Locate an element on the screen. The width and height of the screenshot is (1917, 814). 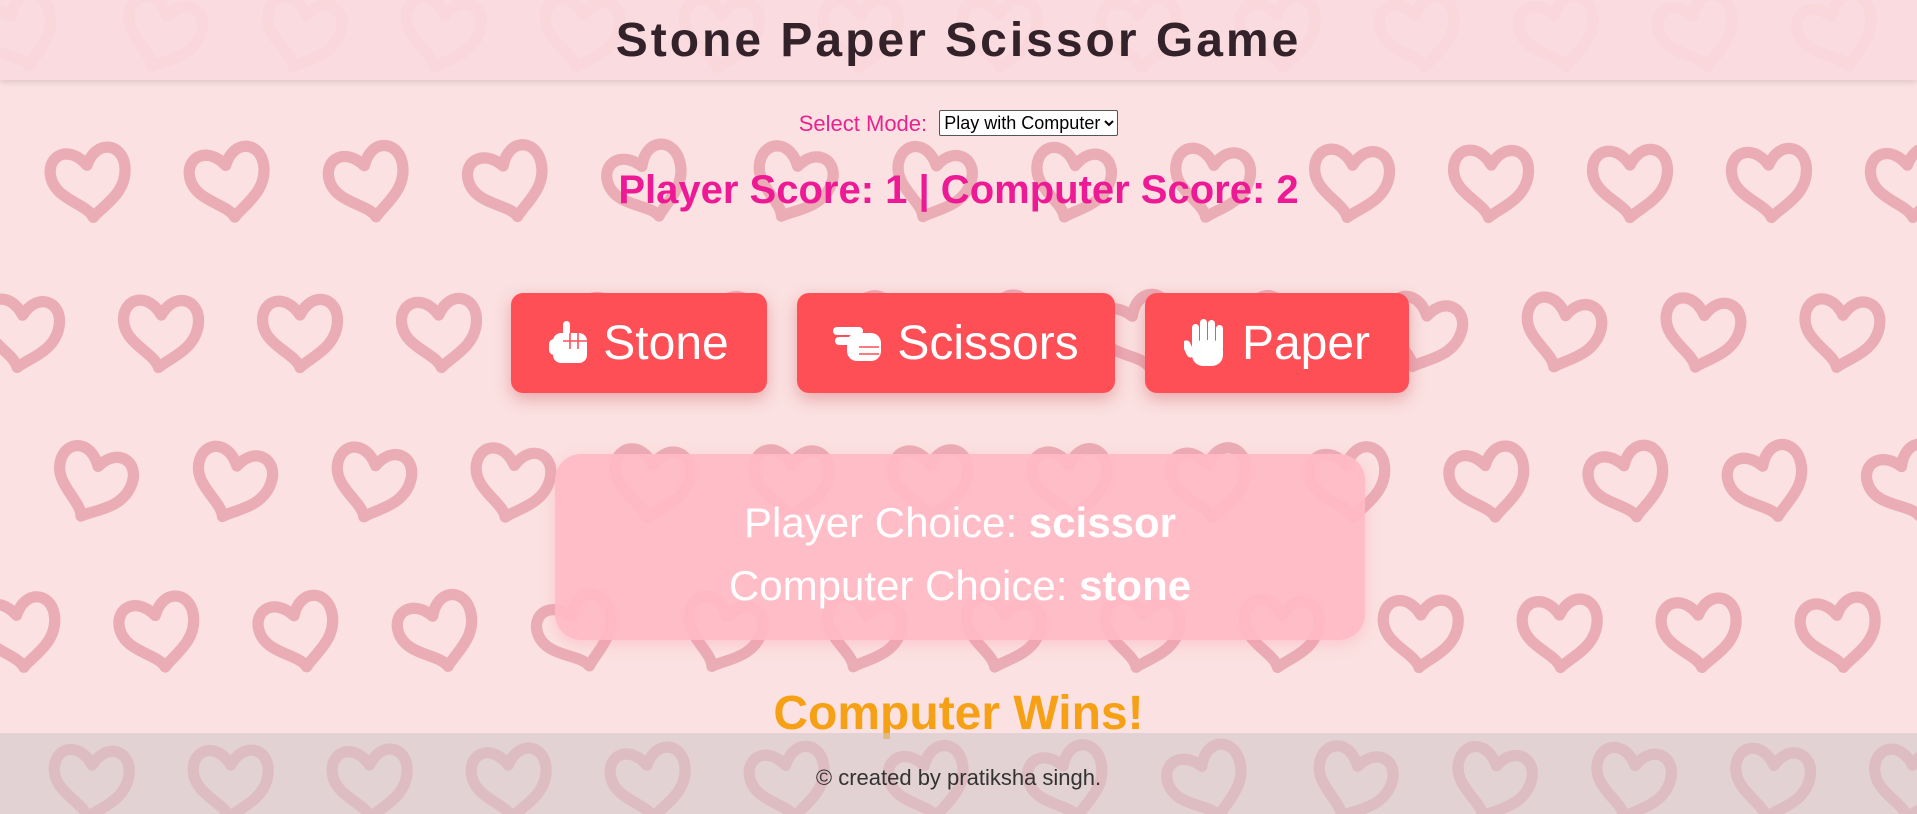
scissors-hand-icon is located at coordinates (859, 343).